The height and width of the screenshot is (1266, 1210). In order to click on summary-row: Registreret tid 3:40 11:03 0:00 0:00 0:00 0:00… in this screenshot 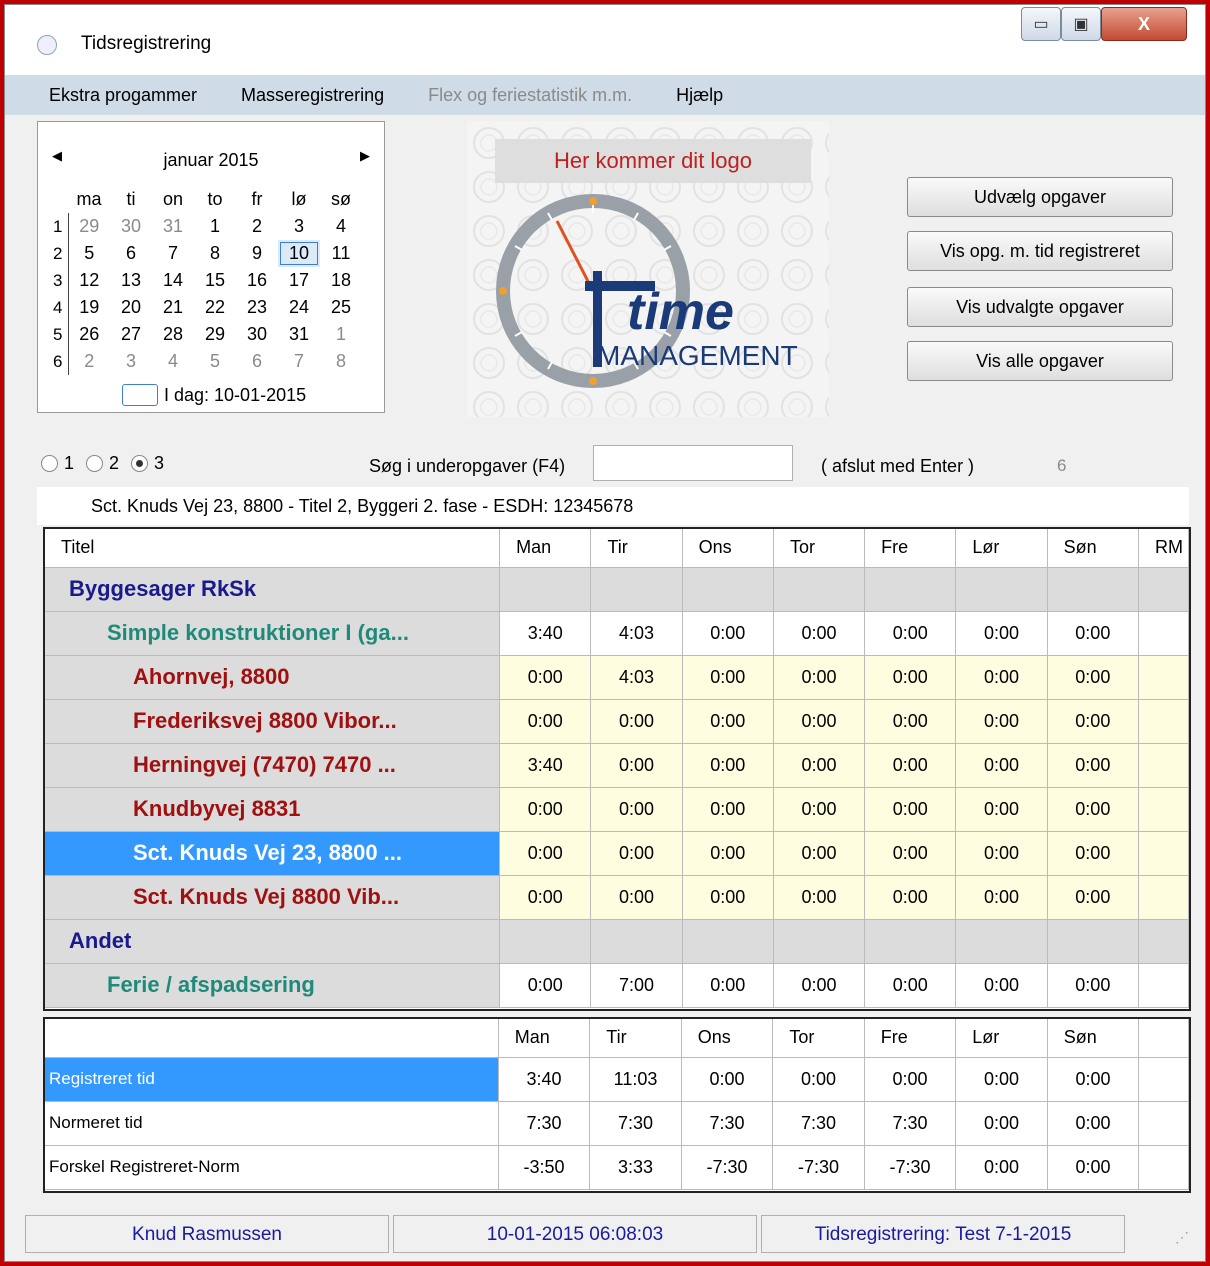, I will do `click(617, 1079)`.